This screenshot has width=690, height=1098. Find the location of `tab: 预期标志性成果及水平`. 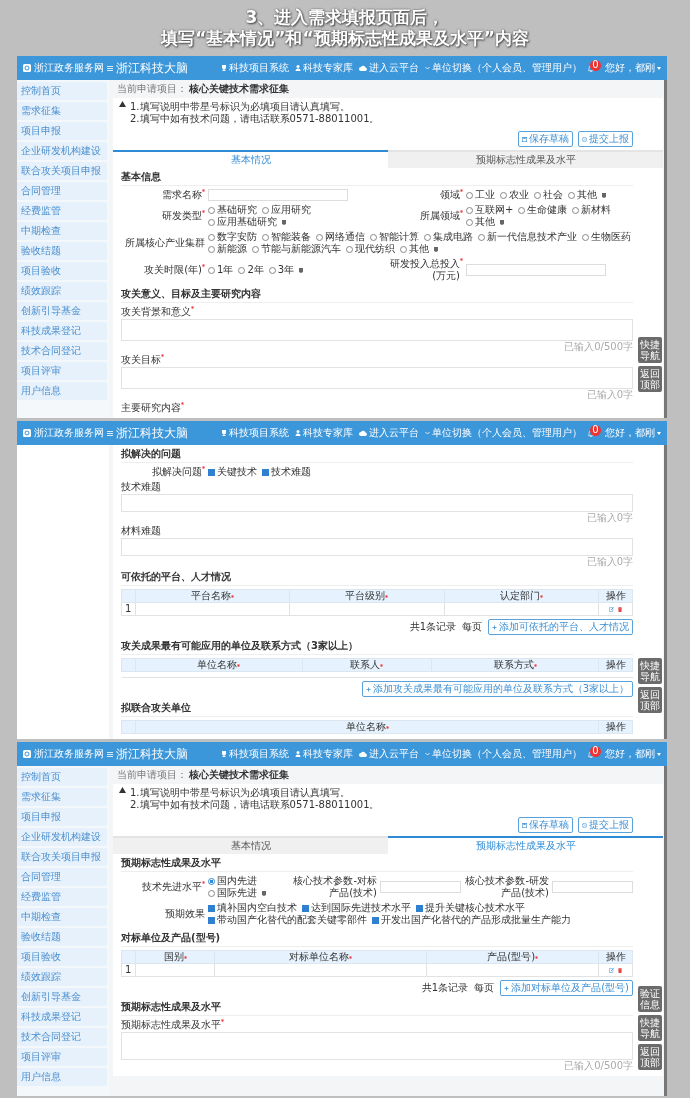

tab: 预期标志性成果及水平 is located at coordinates (525, 159).